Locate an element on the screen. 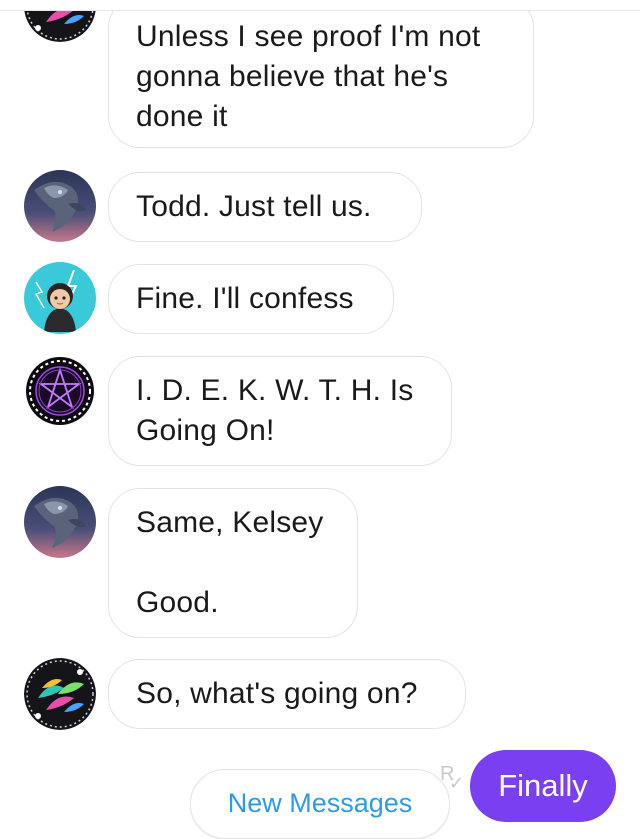 This screenshot has height=839, width=640. message-text-line: Unless I see proof I'm not is located at coordinates (308, 36).